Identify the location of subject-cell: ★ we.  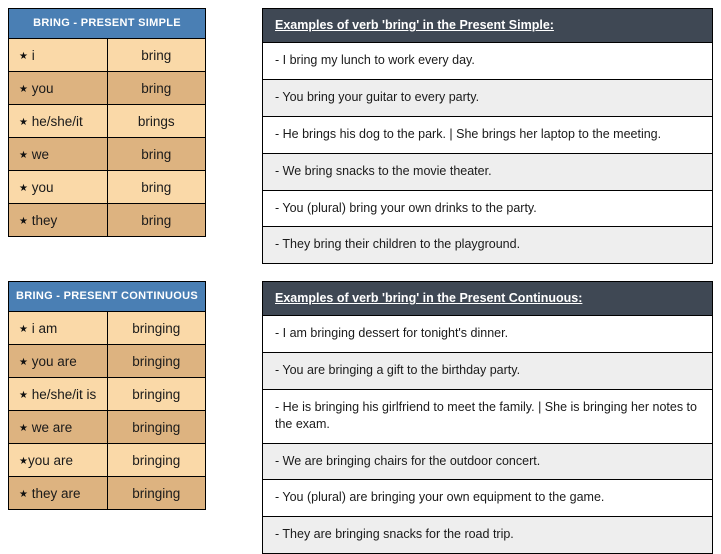
(58, 154).